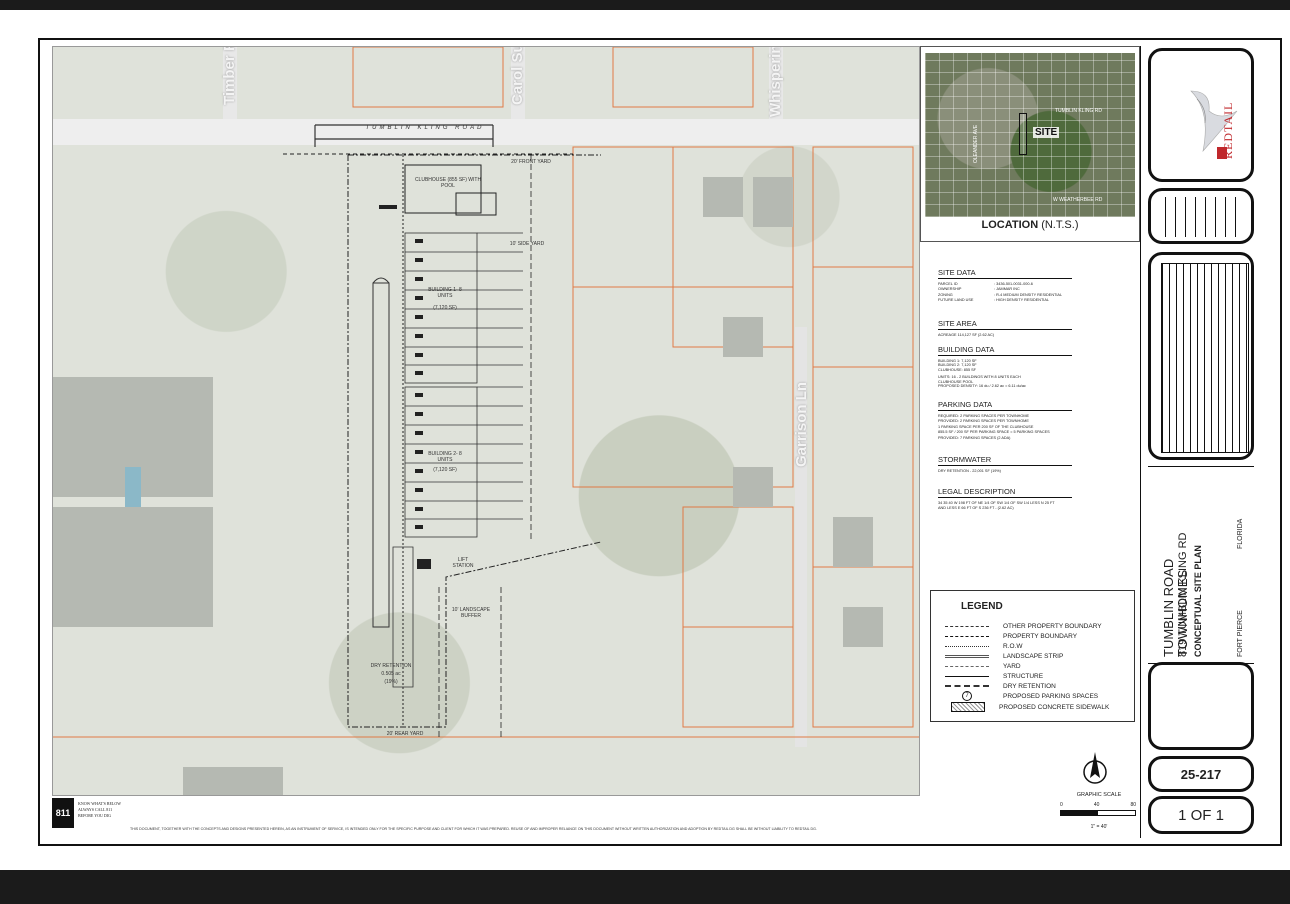 The width and height of the screenshot is (1290, 904). What do you see at coordinates (1029, 686) in the screenshot?
I see `legend-label: DRY RETENTION` at bounding box center [1029, 686].